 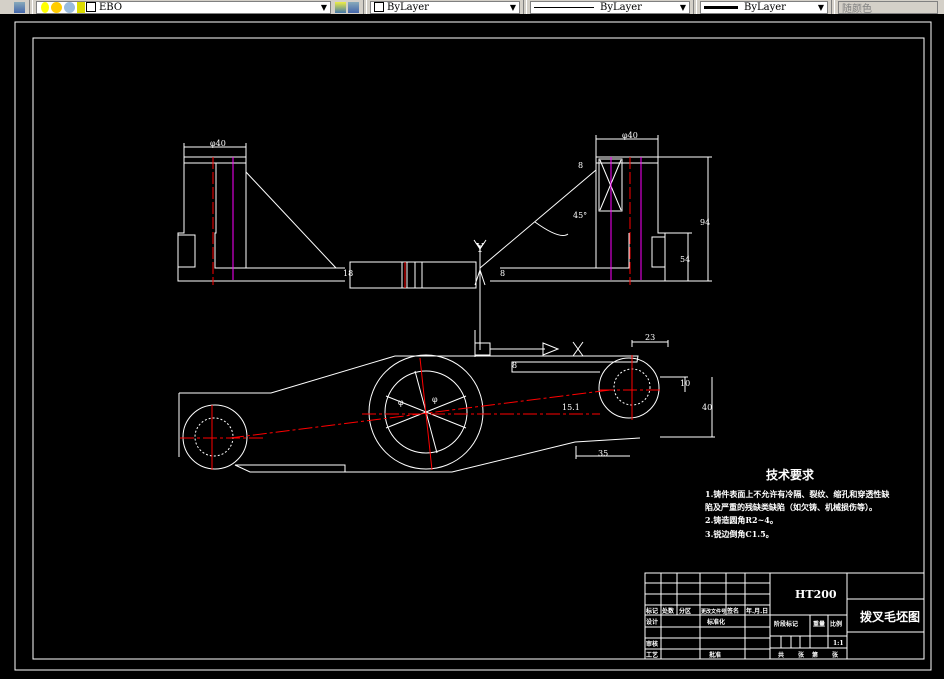 What do you see at coordinates (45, 7) in the screenshot?
I see `lightbulb-icon` at bounding box center [45, 7].